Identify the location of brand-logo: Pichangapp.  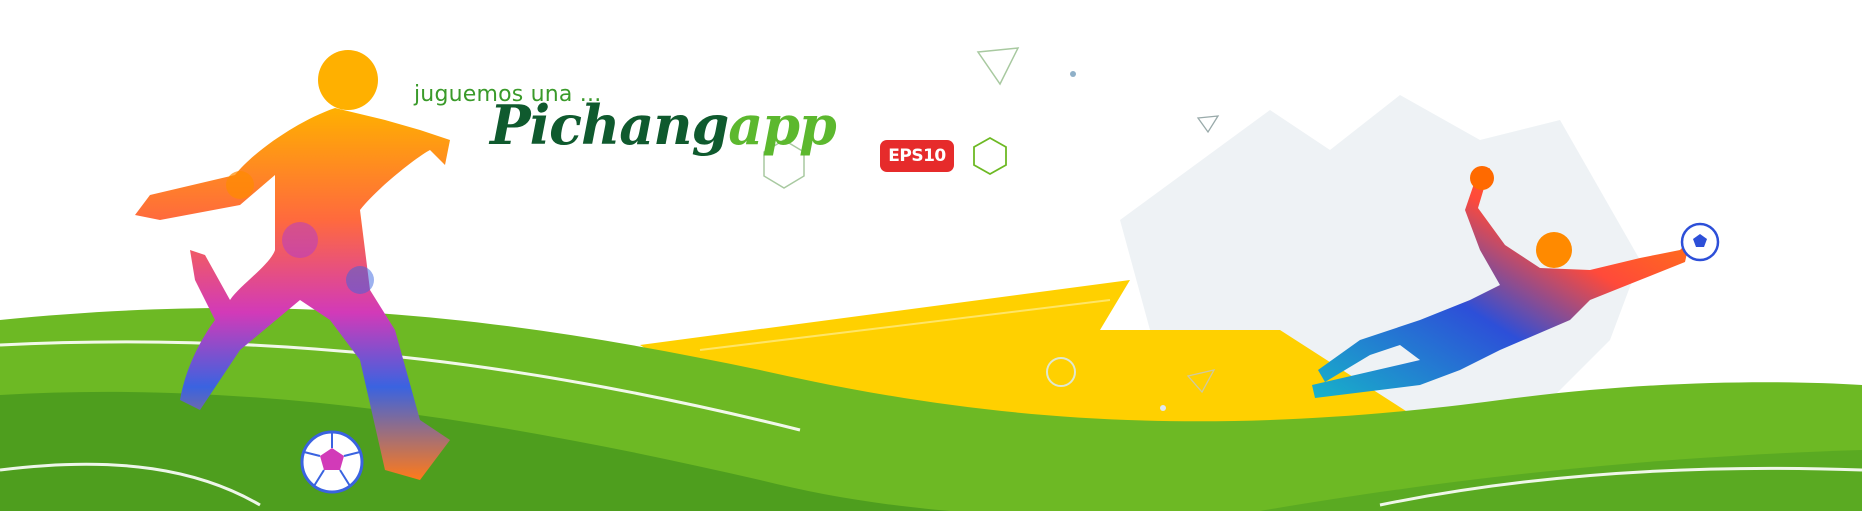
(663, 125).